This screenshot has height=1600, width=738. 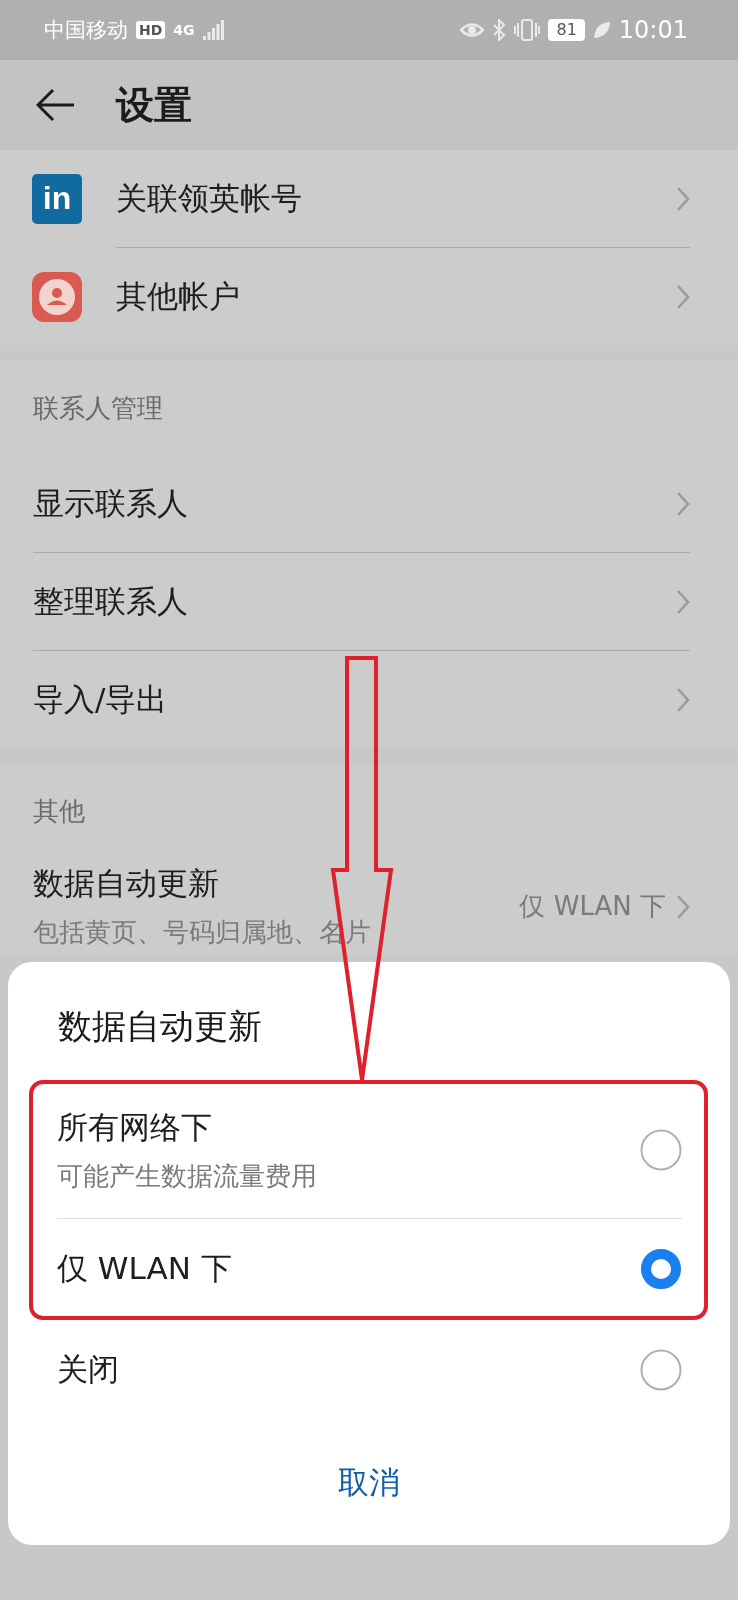 What do you see at coordinates (601, 30) in the screenshot?
I see `leaf-icon` at bounding box center [601, 30].